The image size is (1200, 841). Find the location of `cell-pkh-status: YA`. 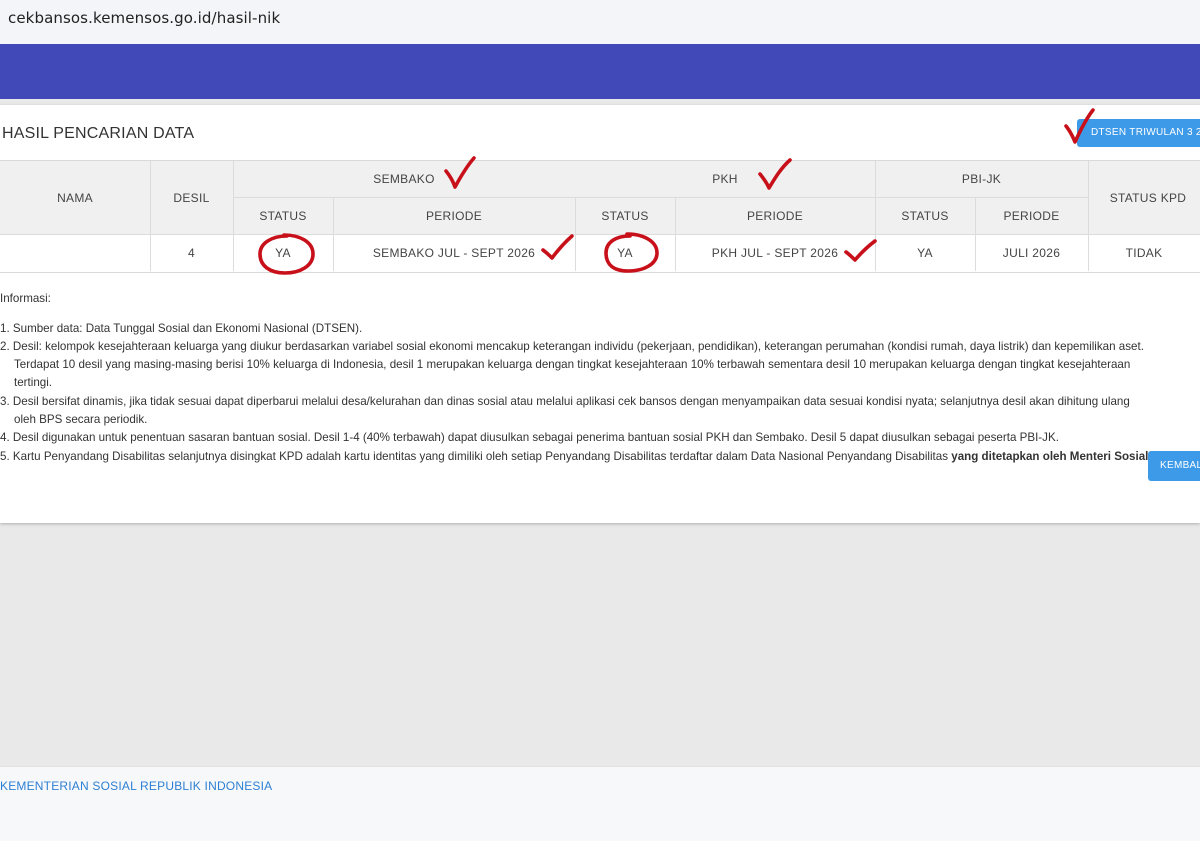

cell-pkh-status: YA is located at coordinates (625, 252).